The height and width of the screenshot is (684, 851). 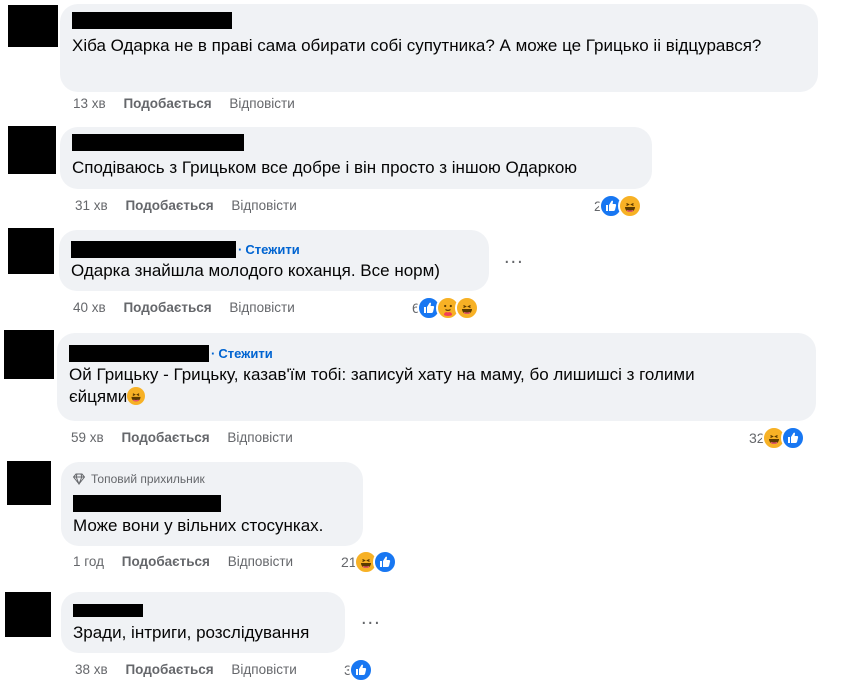 What do you see at coordinates (98, 396) in the screenshot?
I see `comment-text-line-2: єйцями` at bounding box center [98, 396].